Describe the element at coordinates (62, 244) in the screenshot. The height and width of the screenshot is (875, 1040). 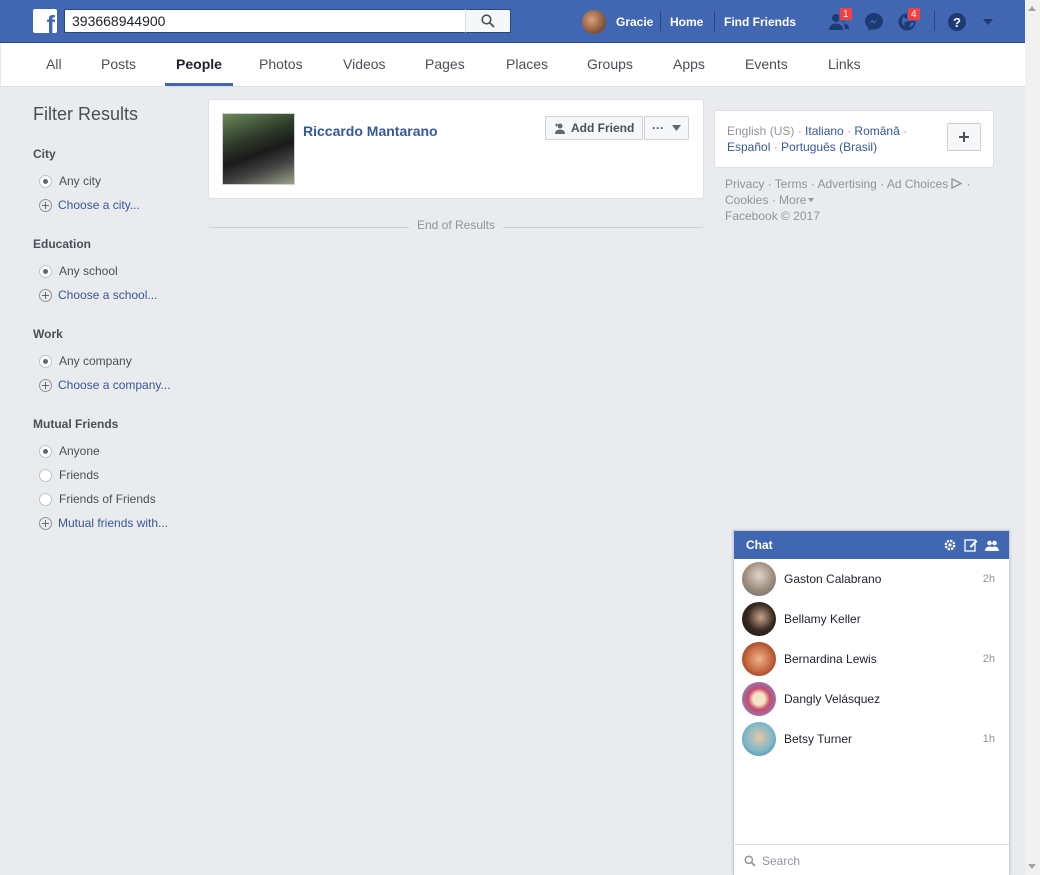
I see `filter-heading: Education` at that location.